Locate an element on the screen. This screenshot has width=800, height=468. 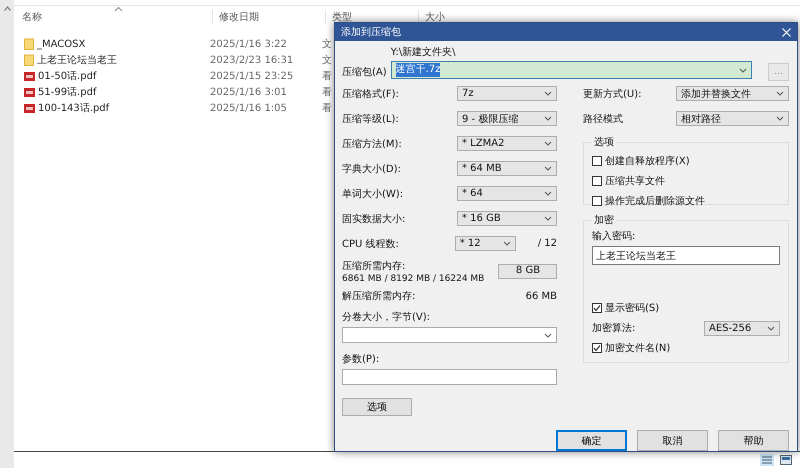
sort-up-icon is located at coordinates (118, 9).